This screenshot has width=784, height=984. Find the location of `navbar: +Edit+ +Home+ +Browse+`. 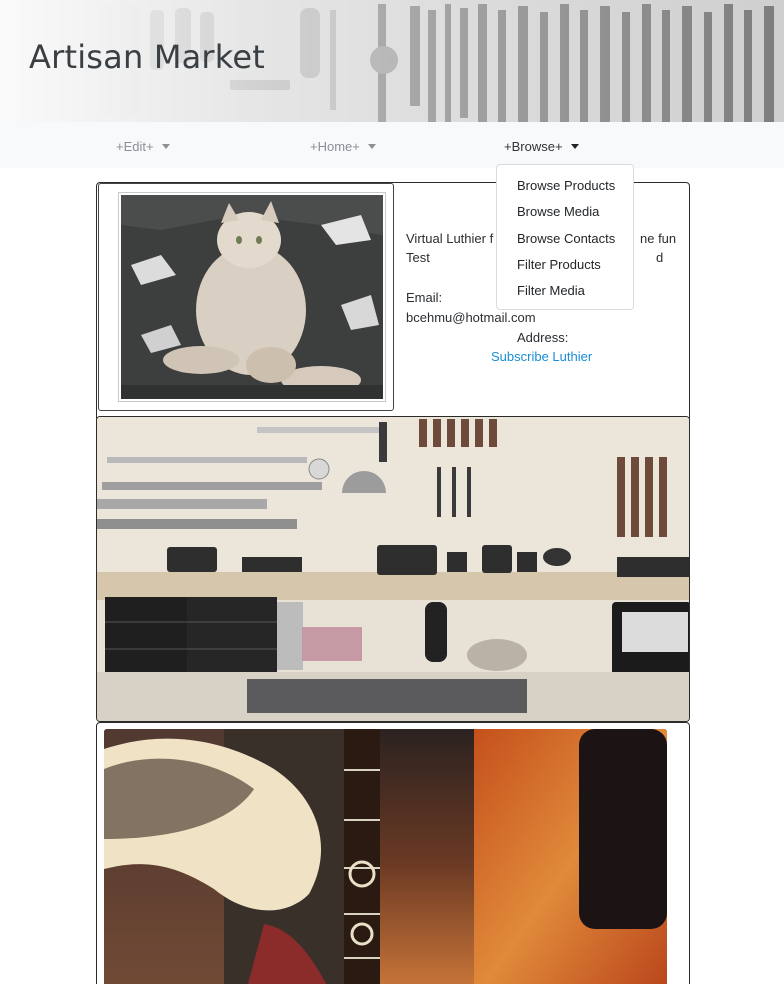

navbar: +Edit+ +Home+ +Browse+ is located at coordinates (392, 145).